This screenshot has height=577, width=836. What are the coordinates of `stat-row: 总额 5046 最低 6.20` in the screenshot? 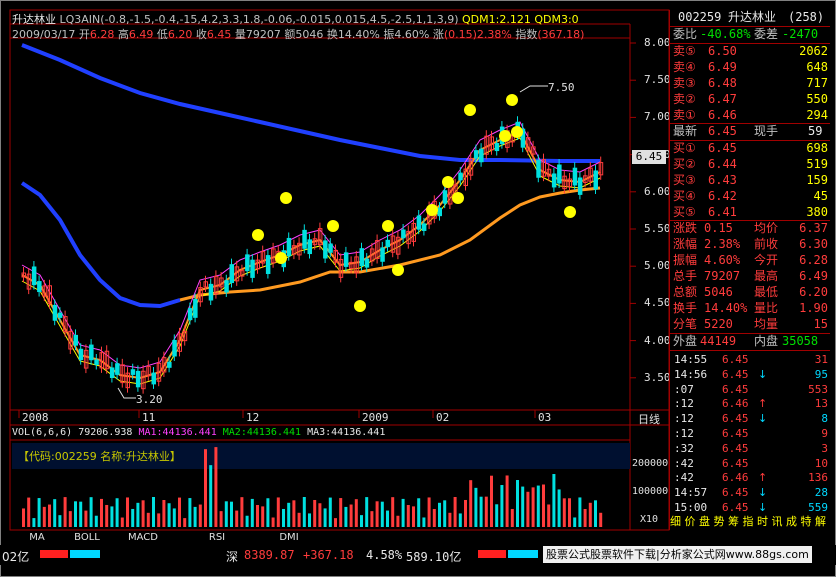 It's located at (749, 292).